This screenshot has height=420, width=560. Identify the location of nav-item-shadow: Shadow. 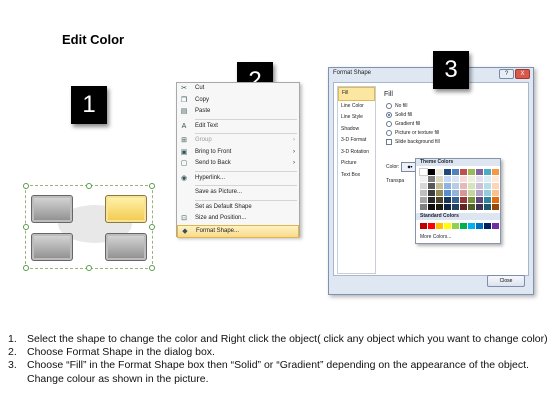
(356, 130).